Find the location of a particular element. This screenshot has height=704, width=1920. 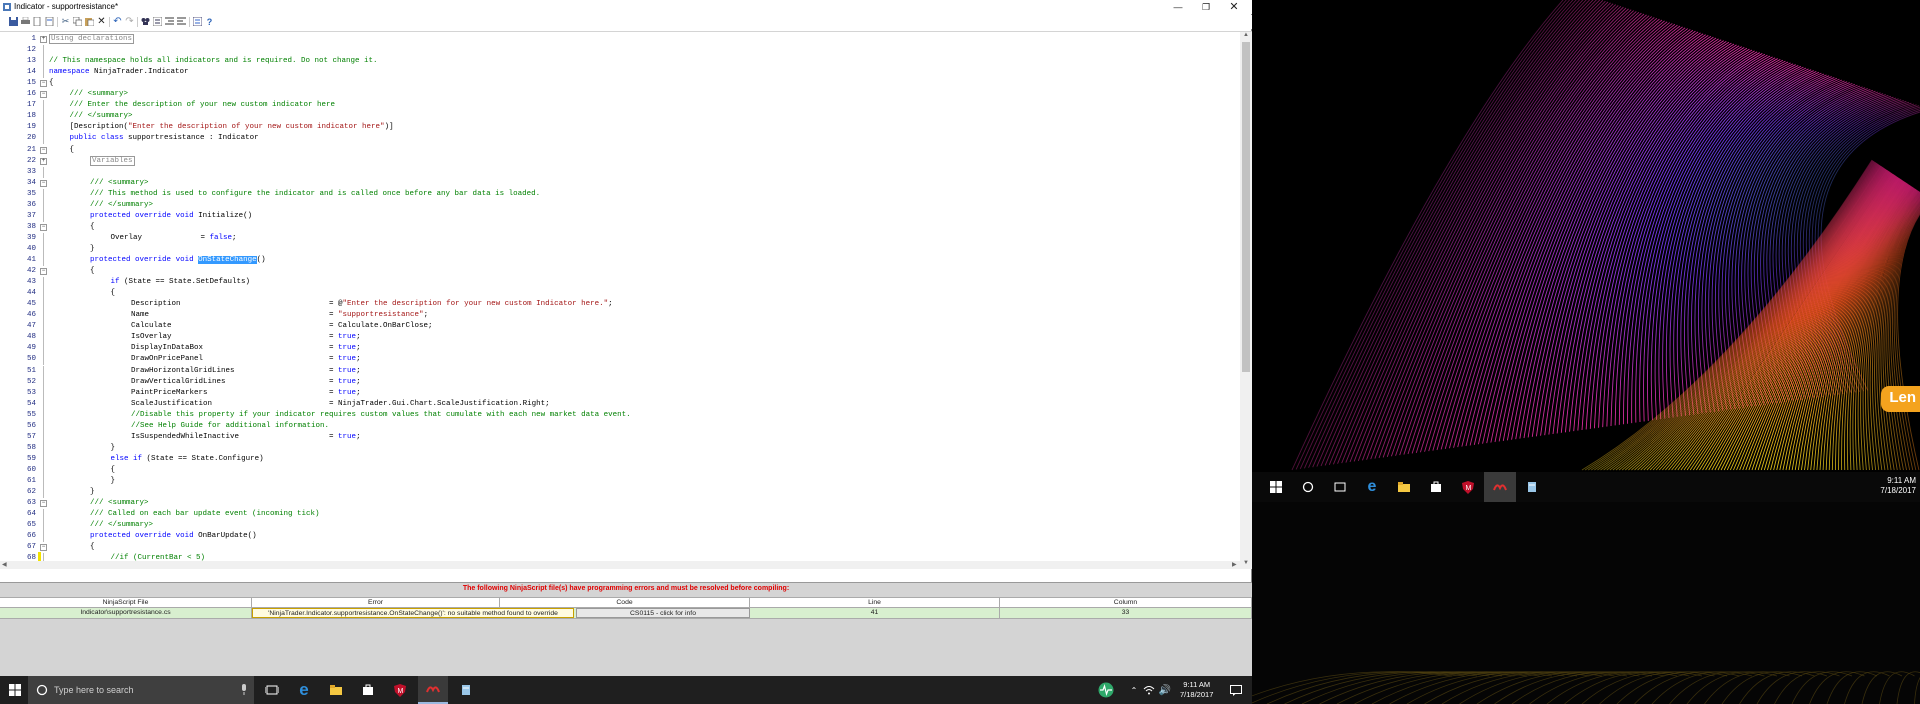

error-column-cell: 33 is located at coordinates (1126, 613).